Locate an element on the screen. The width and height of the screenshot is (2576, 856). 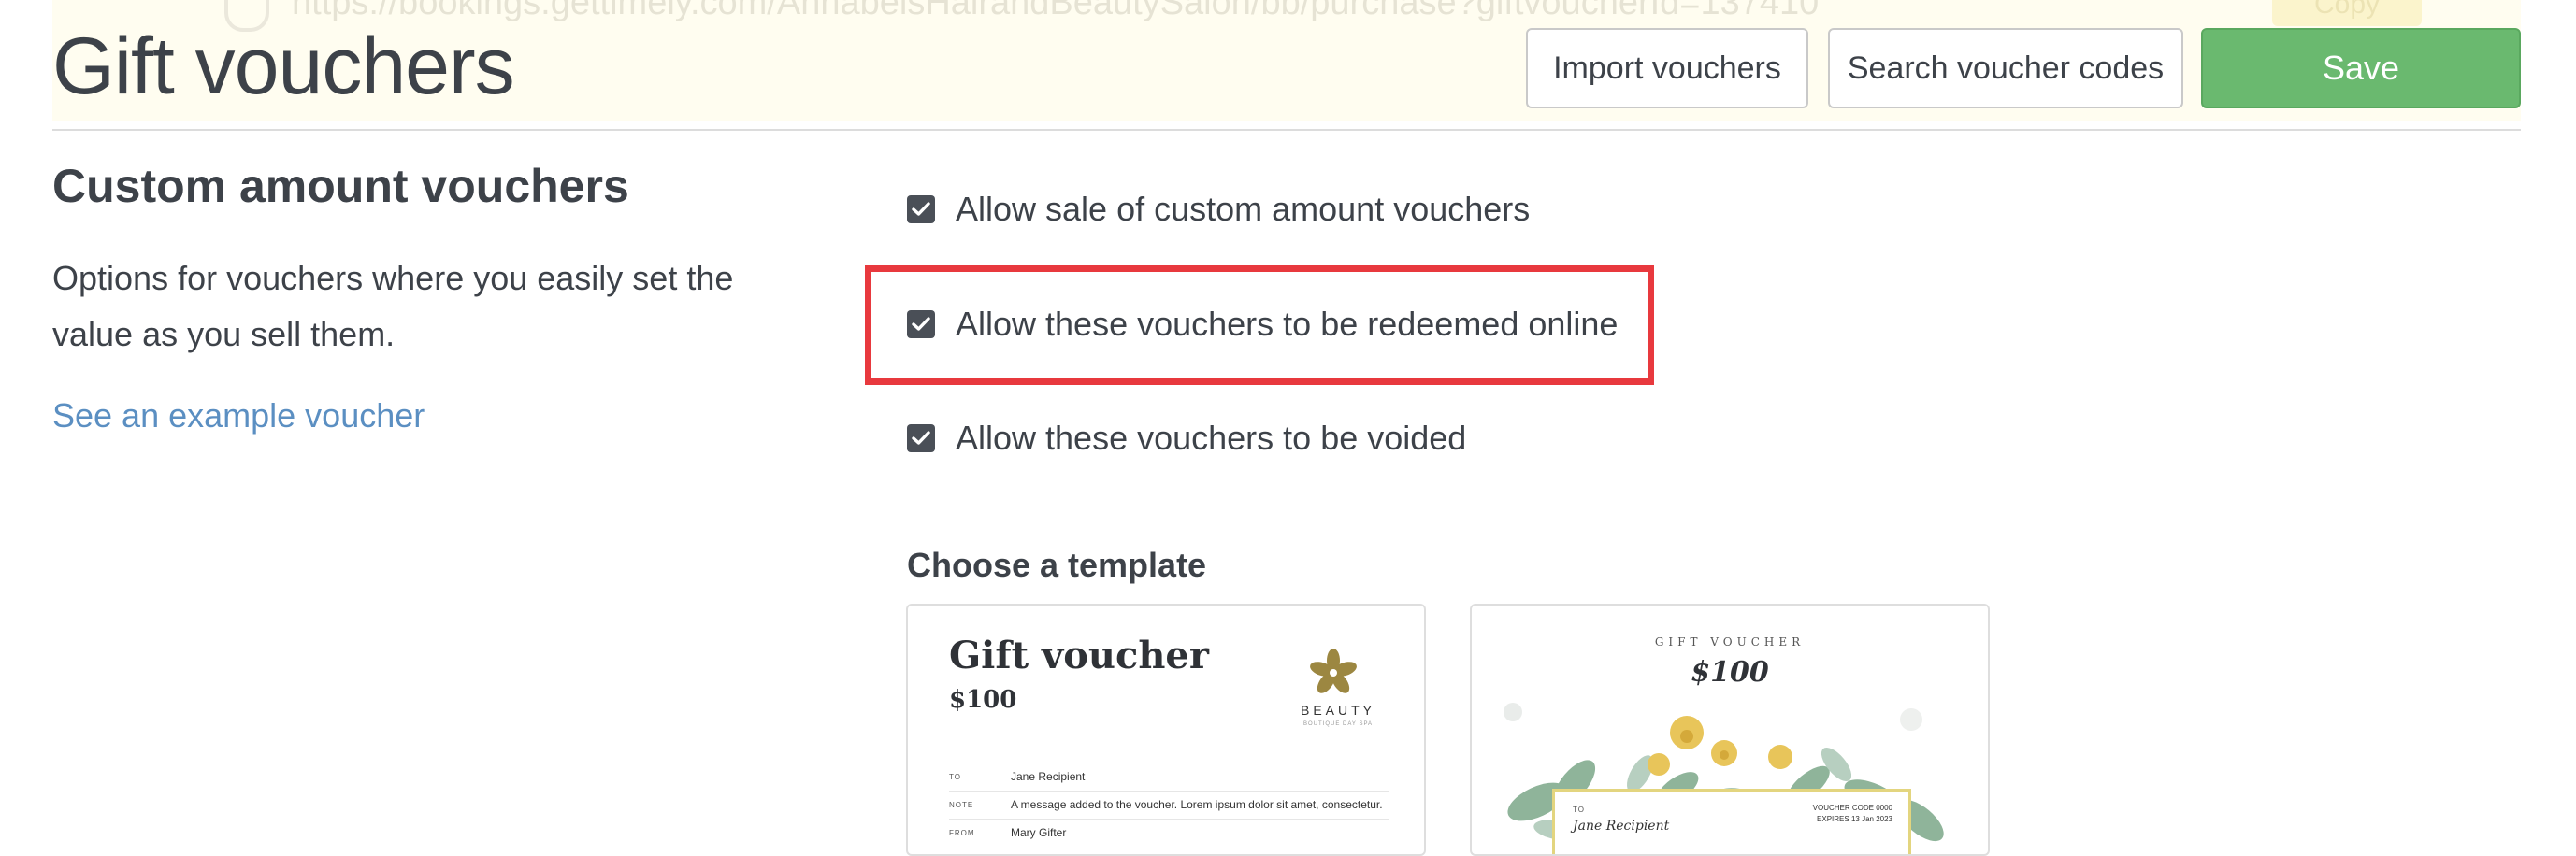
page-title: Gift vouchers is located at coordinates (284, 66).